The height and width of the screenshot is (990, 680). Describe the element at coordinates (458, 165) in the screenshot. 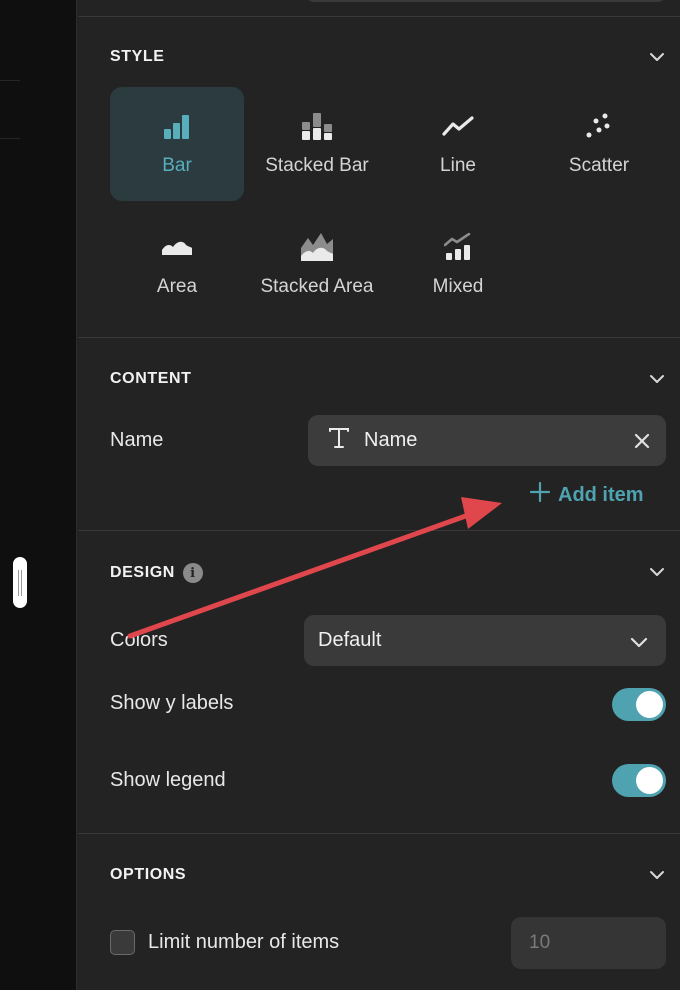

I see `style-option-label: Line` at that location.